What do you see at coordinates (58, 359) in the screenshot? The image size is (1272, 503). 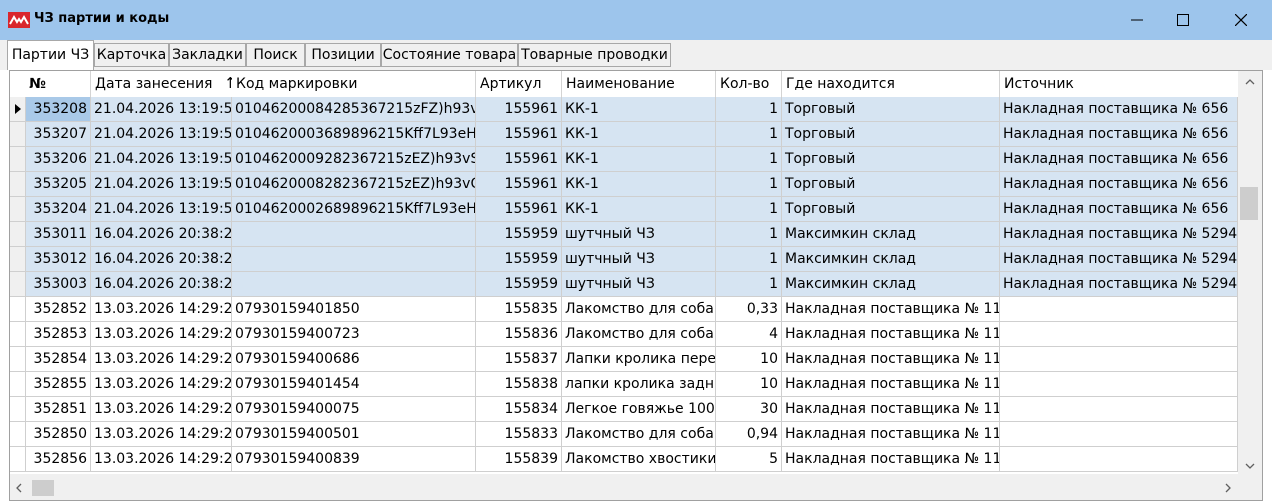 I see `cell-num: 352854` at bounding box center [58, 359].